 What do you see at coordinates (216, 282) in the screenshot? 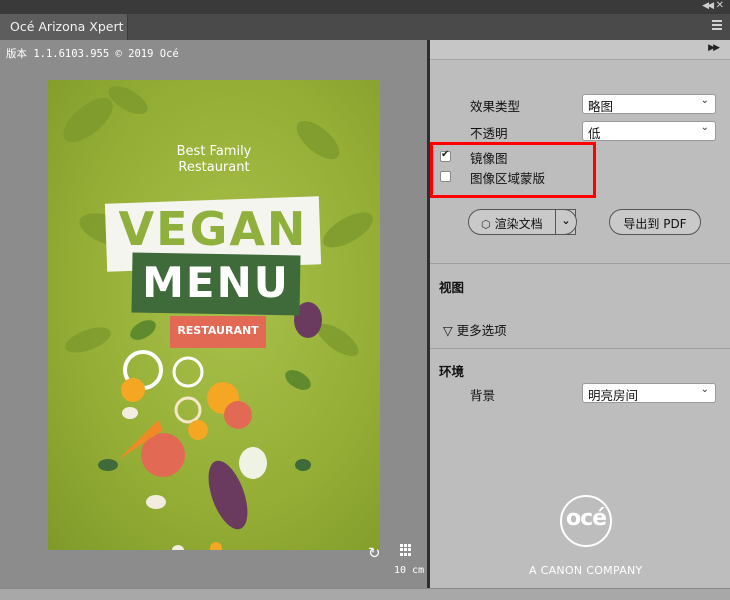
I see `poster-title-menu: MENU` at bounding box center [216, 282].